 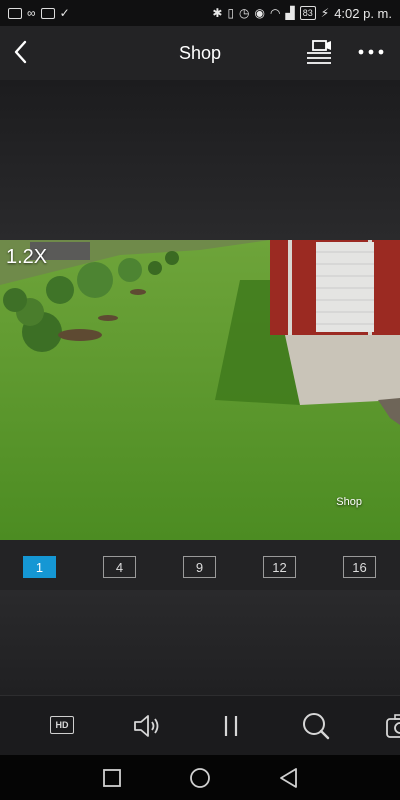 I want to click on speaker-icon, so click(x=146, y=726).